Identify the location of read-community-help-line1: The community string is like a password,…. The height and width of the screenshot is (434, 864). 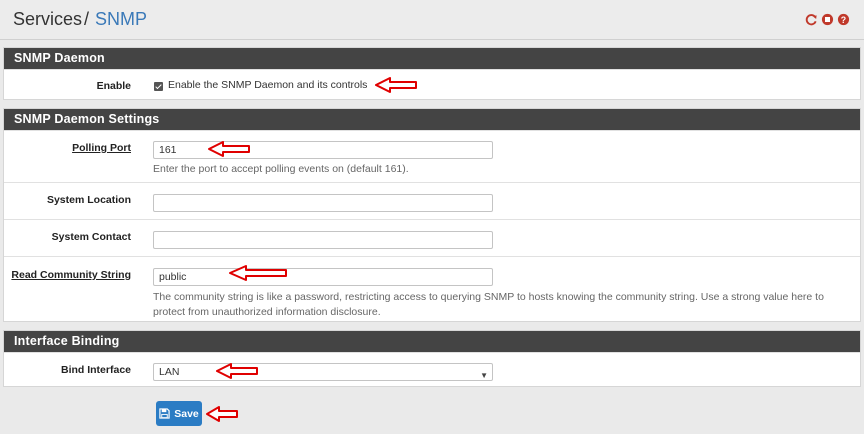
(488, 297).